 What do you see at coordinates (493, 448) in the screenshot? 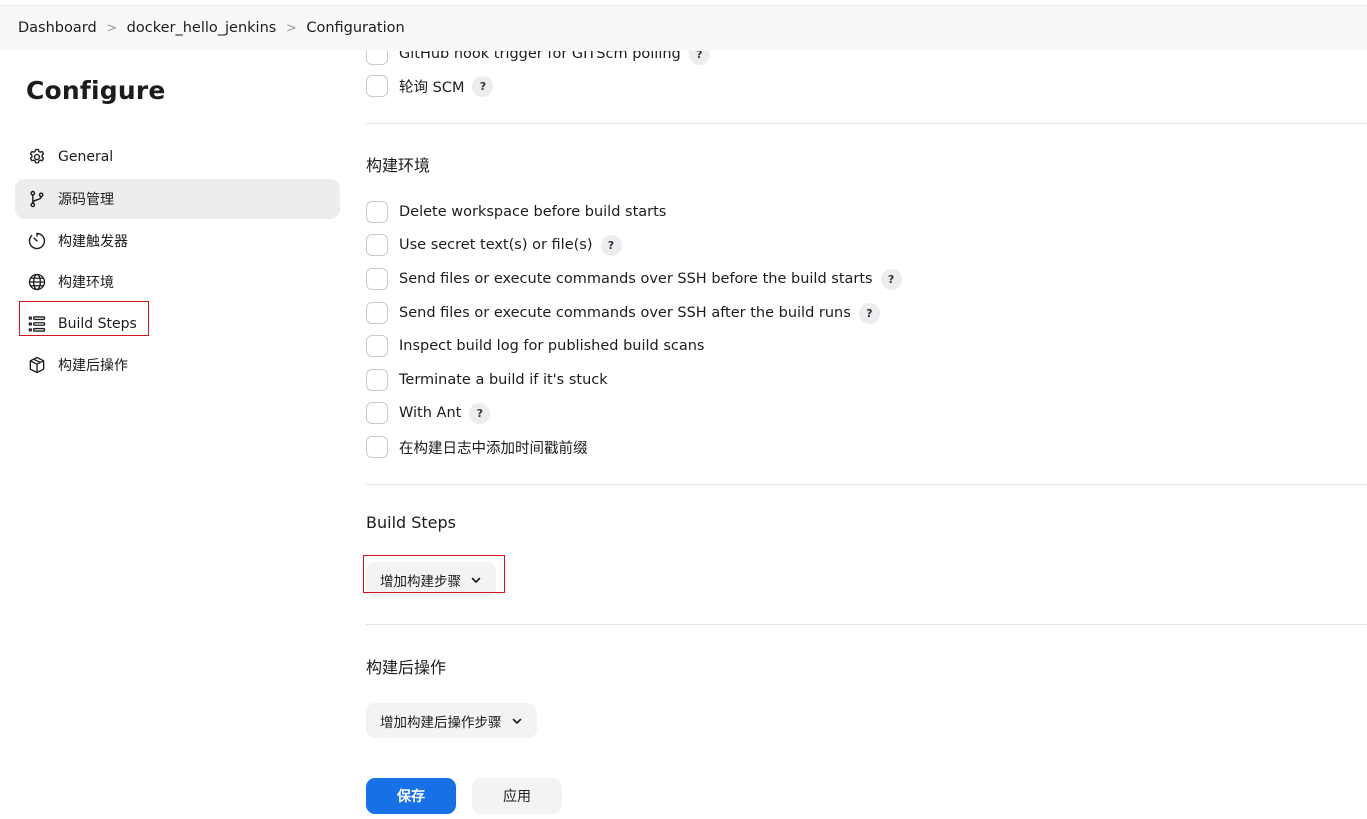
I see `option-label: 在构建日志中添加时间戳前缀` at bounding box center [493, 448].